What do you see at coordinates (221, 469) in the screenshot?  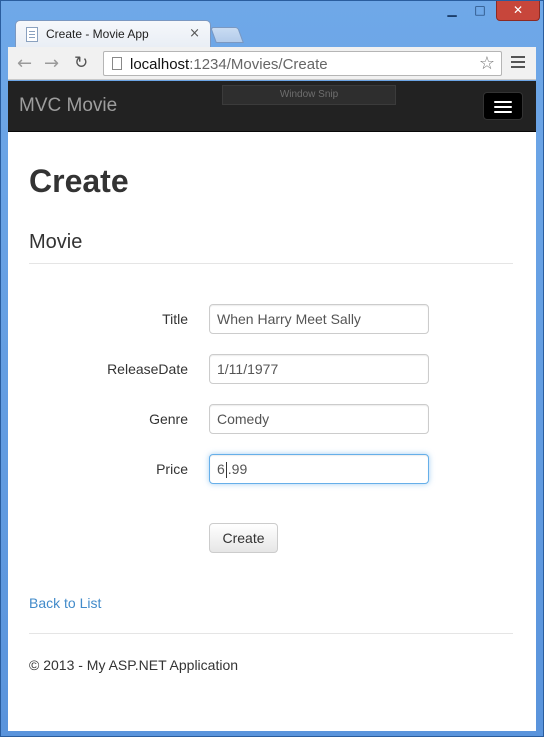 I see `price-value-start: 6` at bounding box center [221, 469].